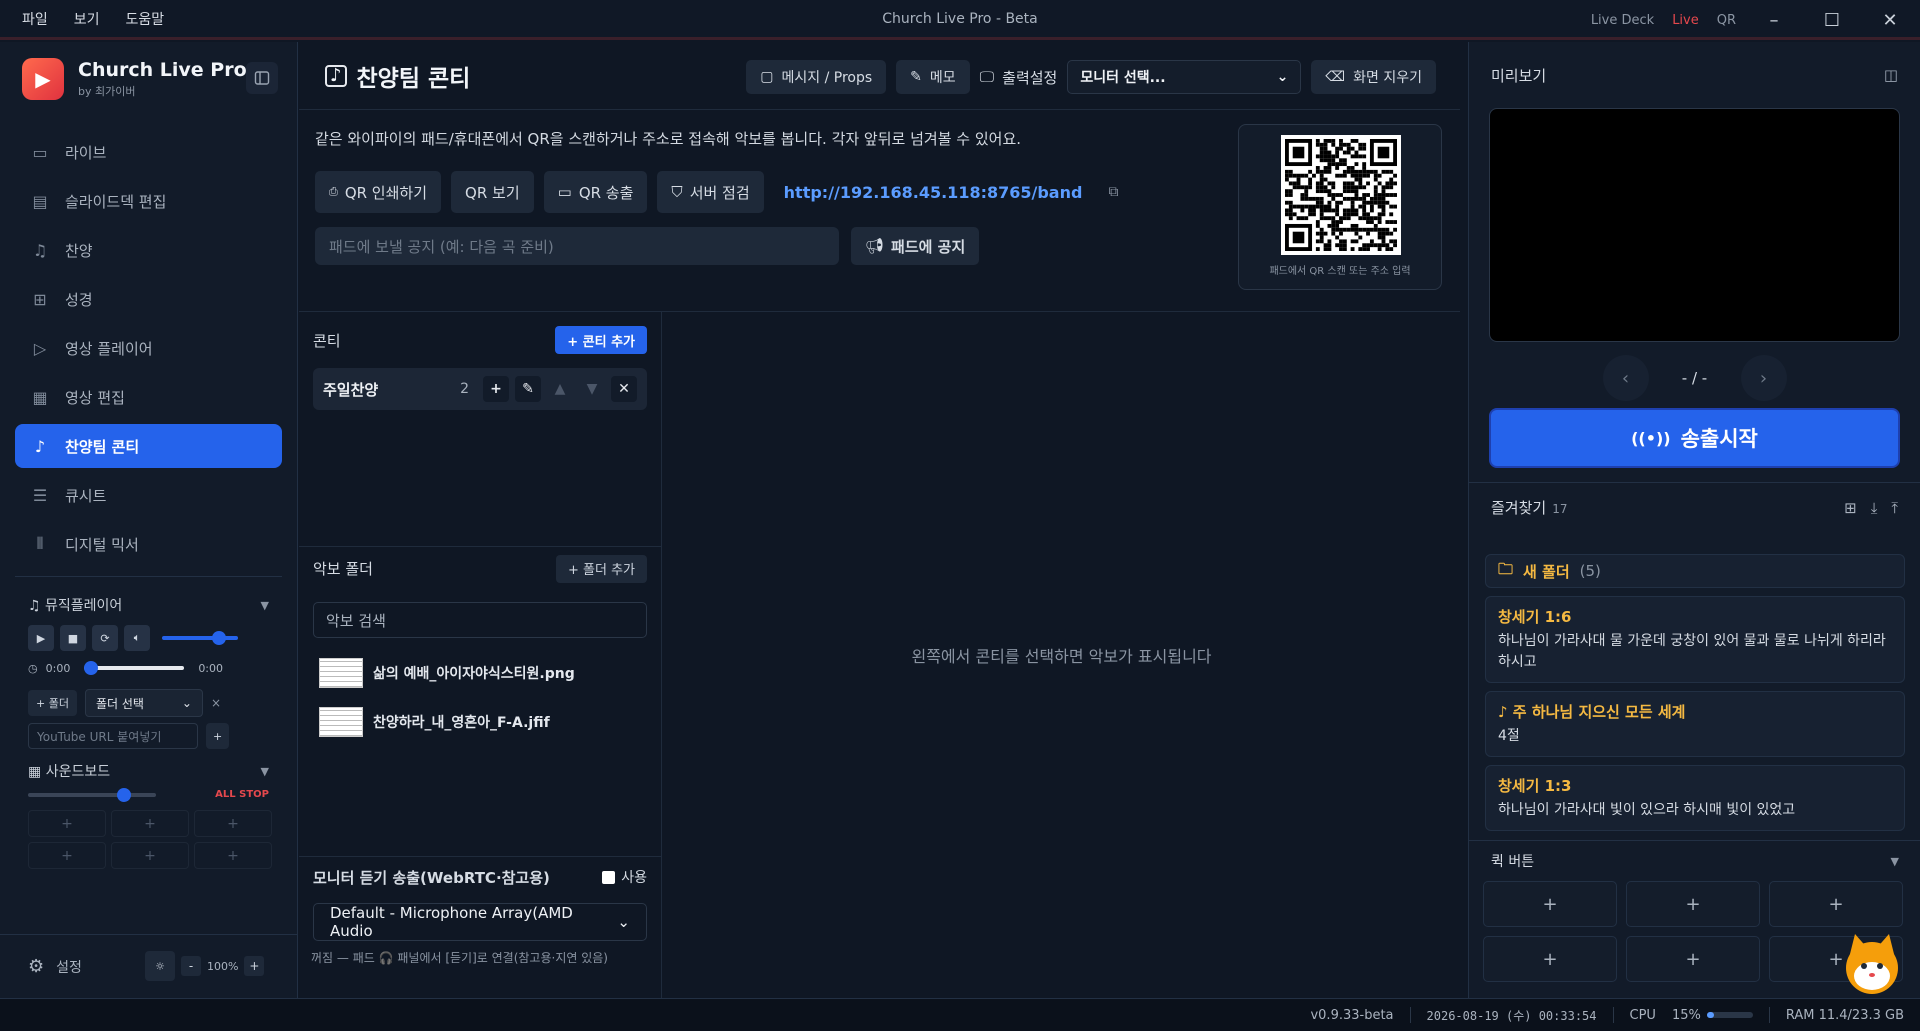 The width and height of the screenshot is (1920, 1031). Describe the element at coordinates (200, 638) in the screenshot. I see `volume-slider` at that location.